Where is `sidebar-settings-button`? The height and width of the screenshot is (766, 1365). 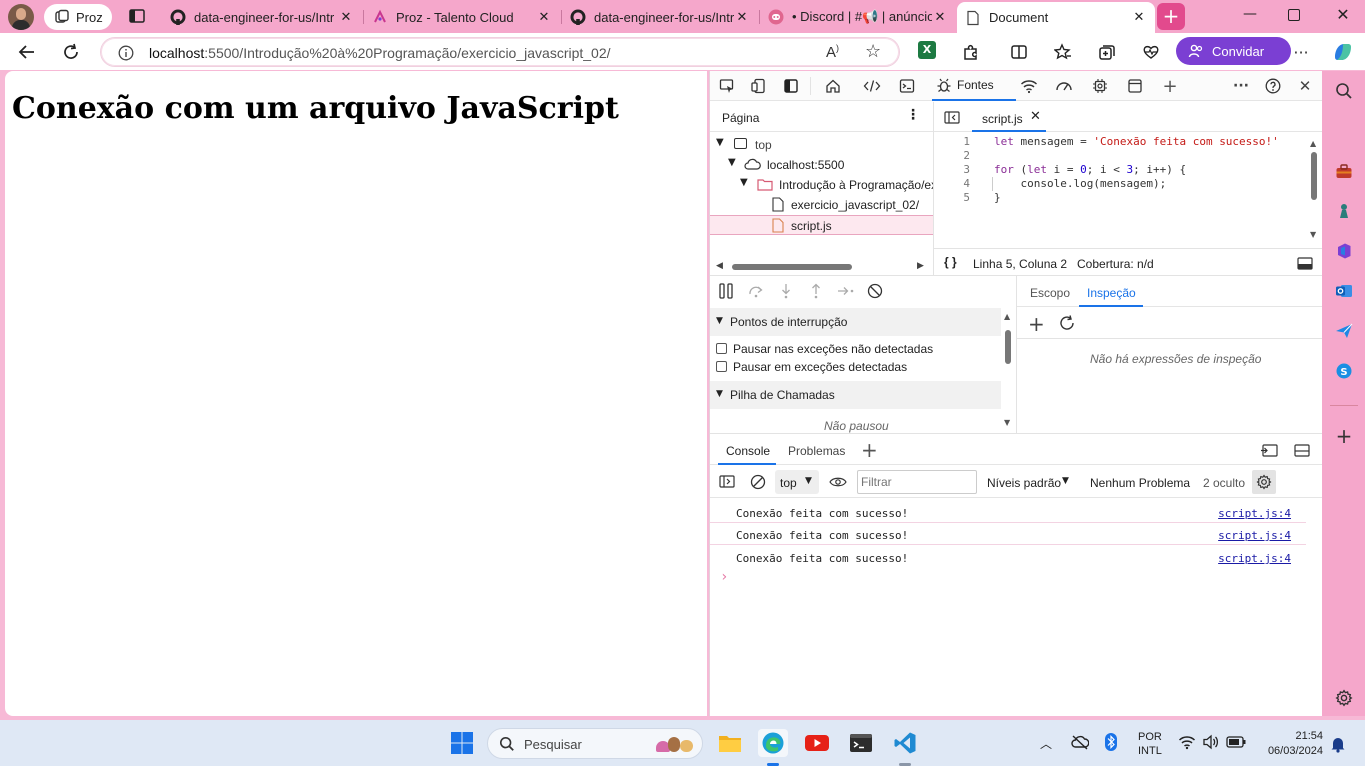
sidebar-settings-button is located at coordinates (1344, 698).